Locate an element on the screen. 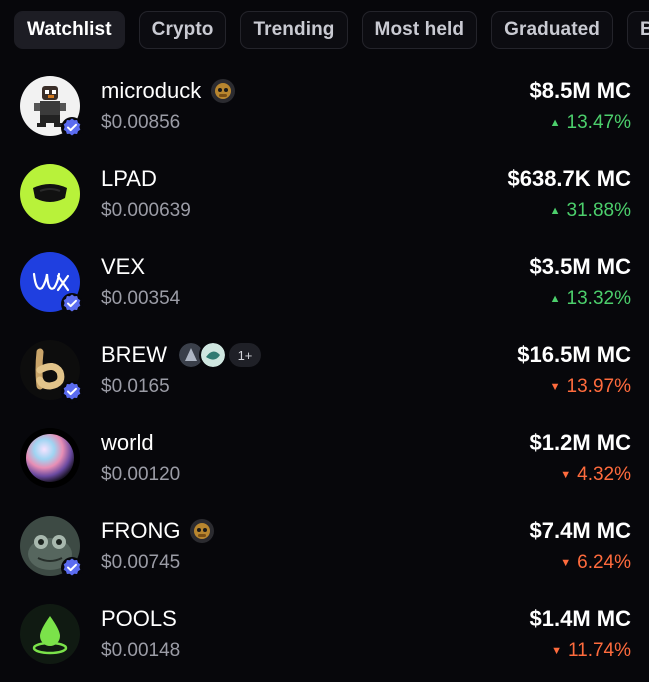 This screenshot has height=682, width=649. token-name: LPAD is located at coordinates (129, 178).